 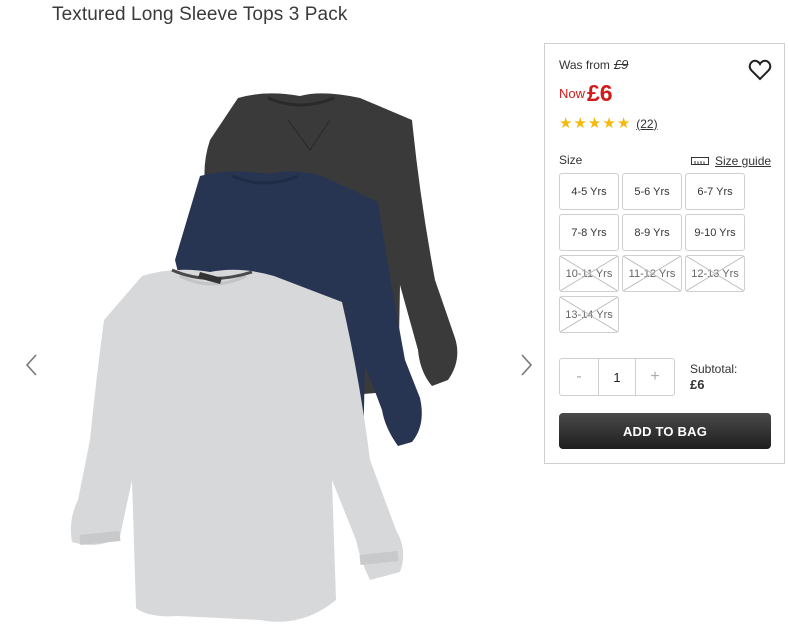 I want to click on now-price: Now£6, so click(x=586, y=93).